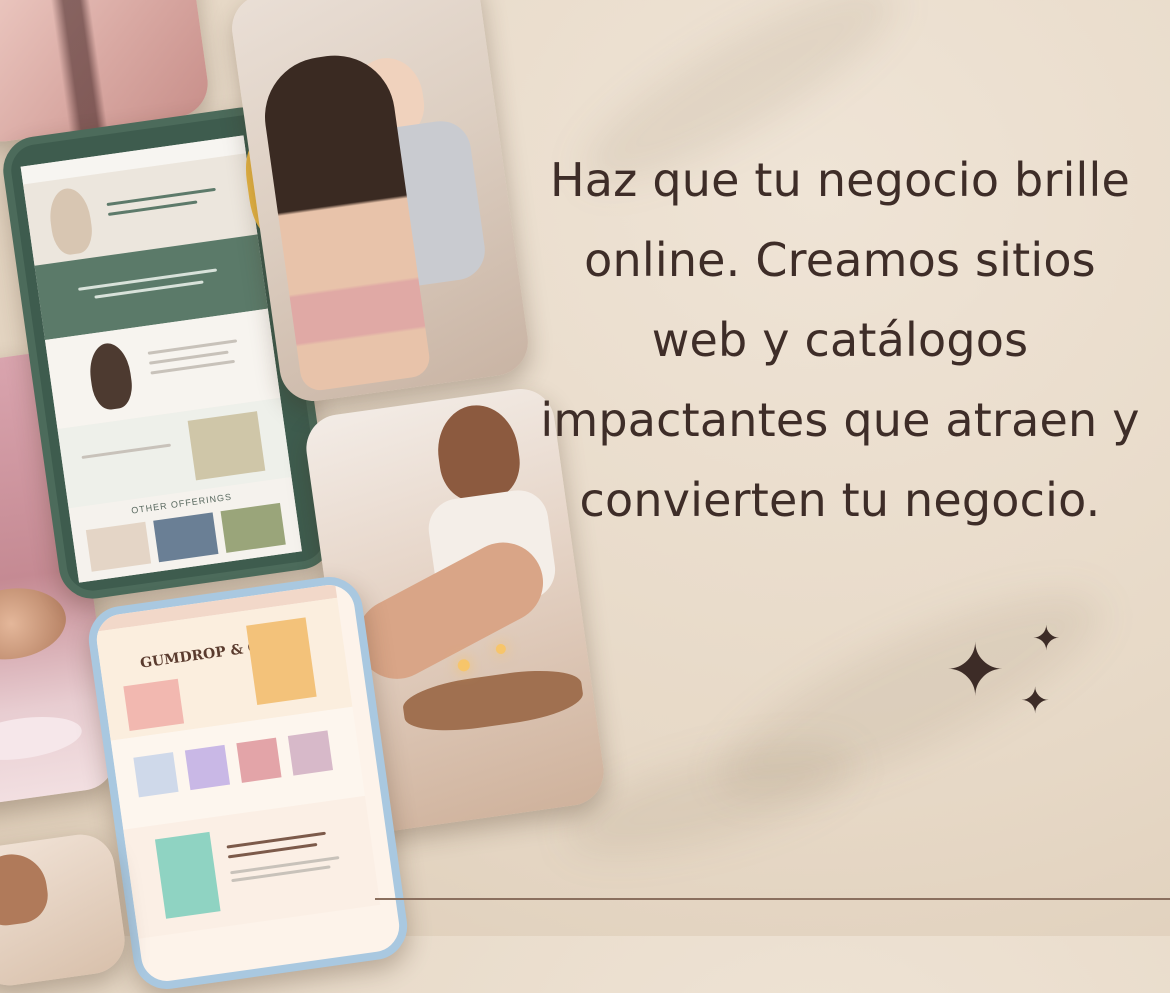 The width and height of the screenshot is (1170, 993). Describe the element at coordinates (772, 899) in the screenshot. I see `divider-line` at that location.